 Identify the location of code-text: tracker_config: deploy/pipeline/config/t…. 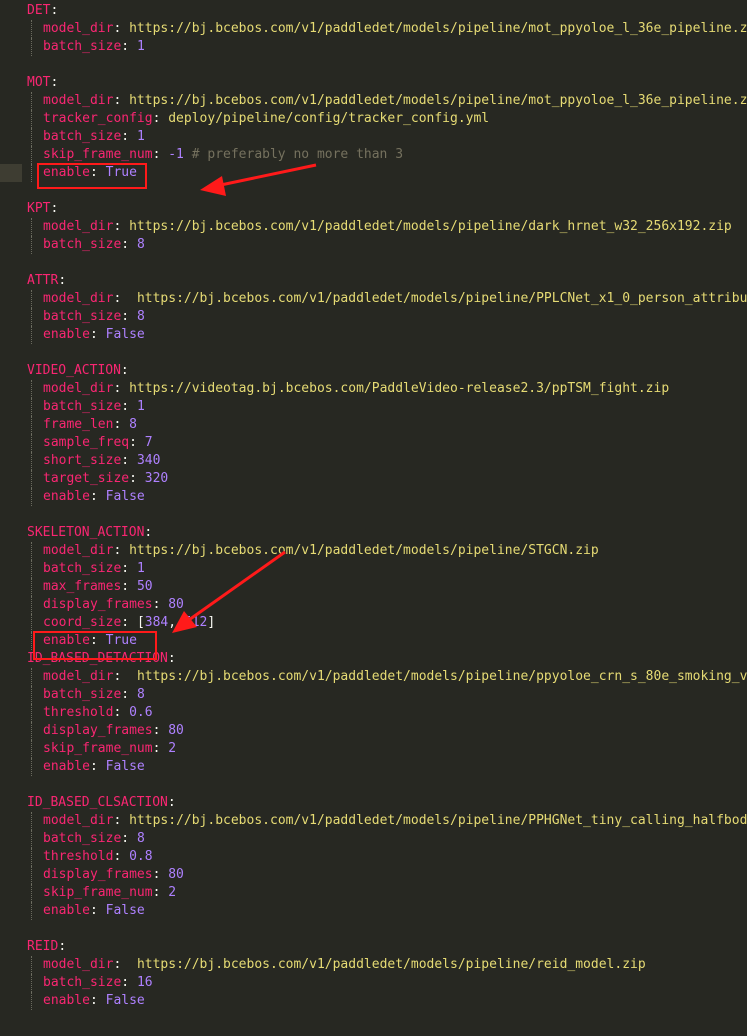
(266, 119).